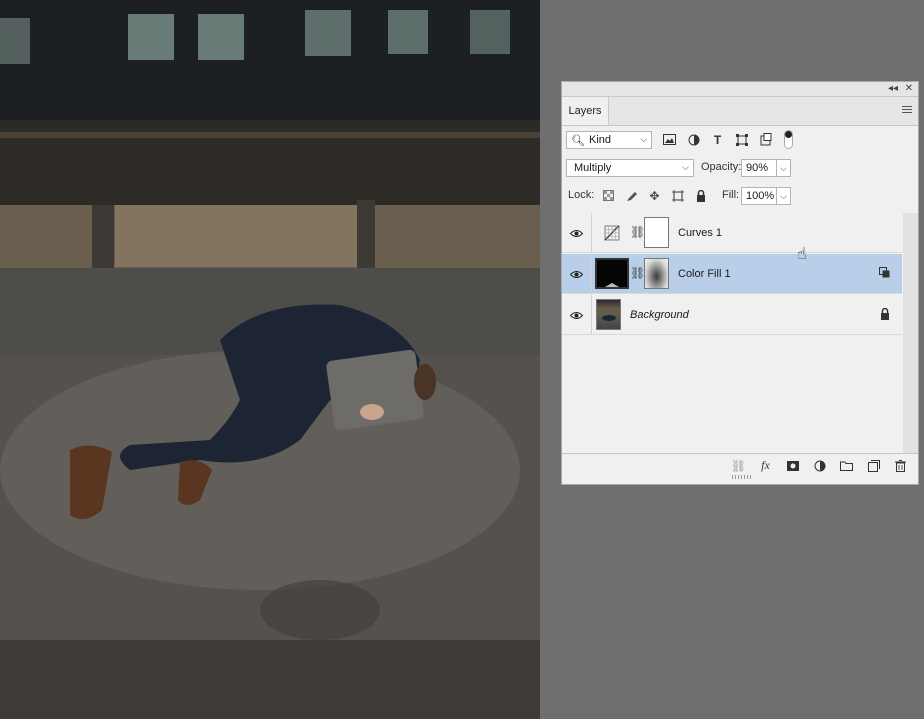 This screenshot has height=719, width=924. What do you see at coordinates (669, 139) in the screenshot?
I see `pixel-layer-filter-icon` at bounding box center [669, 139].